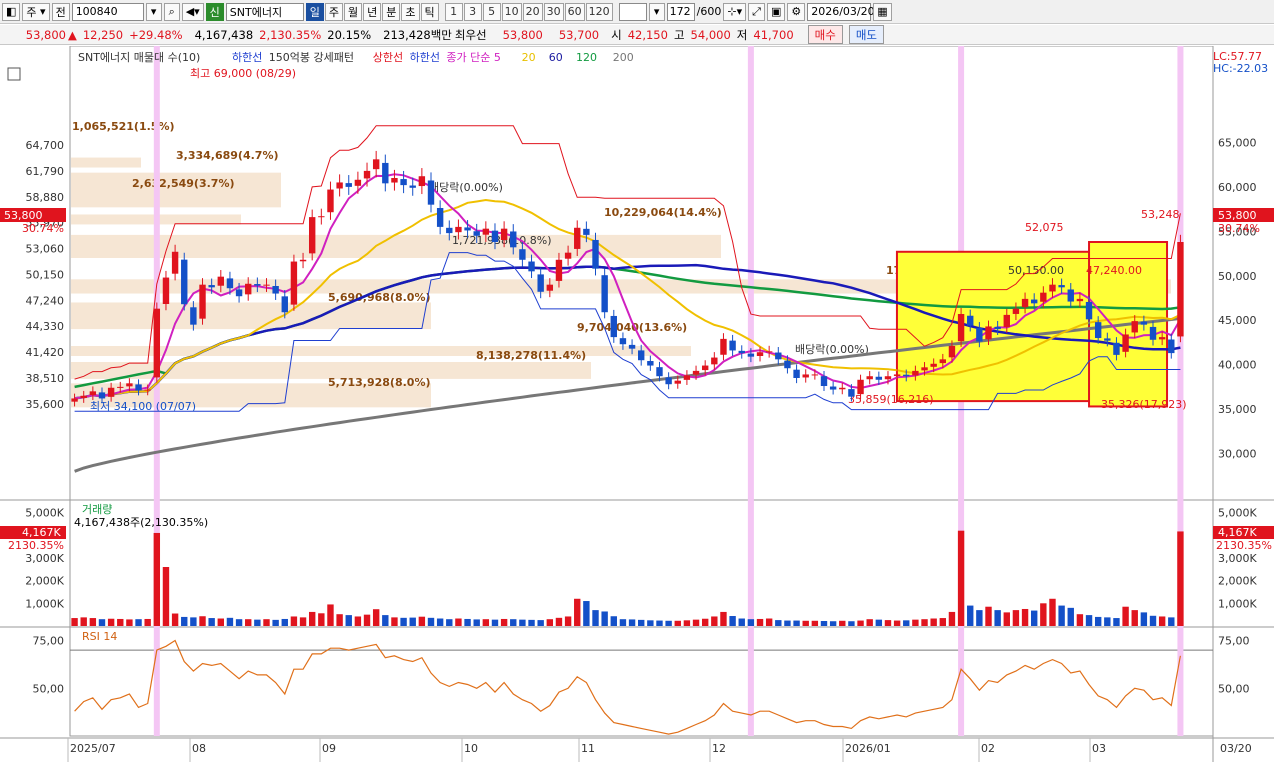 This screenshot has height=762, width=1274. I want to click on price-axis-label: 40,000, so click(1237, 365).